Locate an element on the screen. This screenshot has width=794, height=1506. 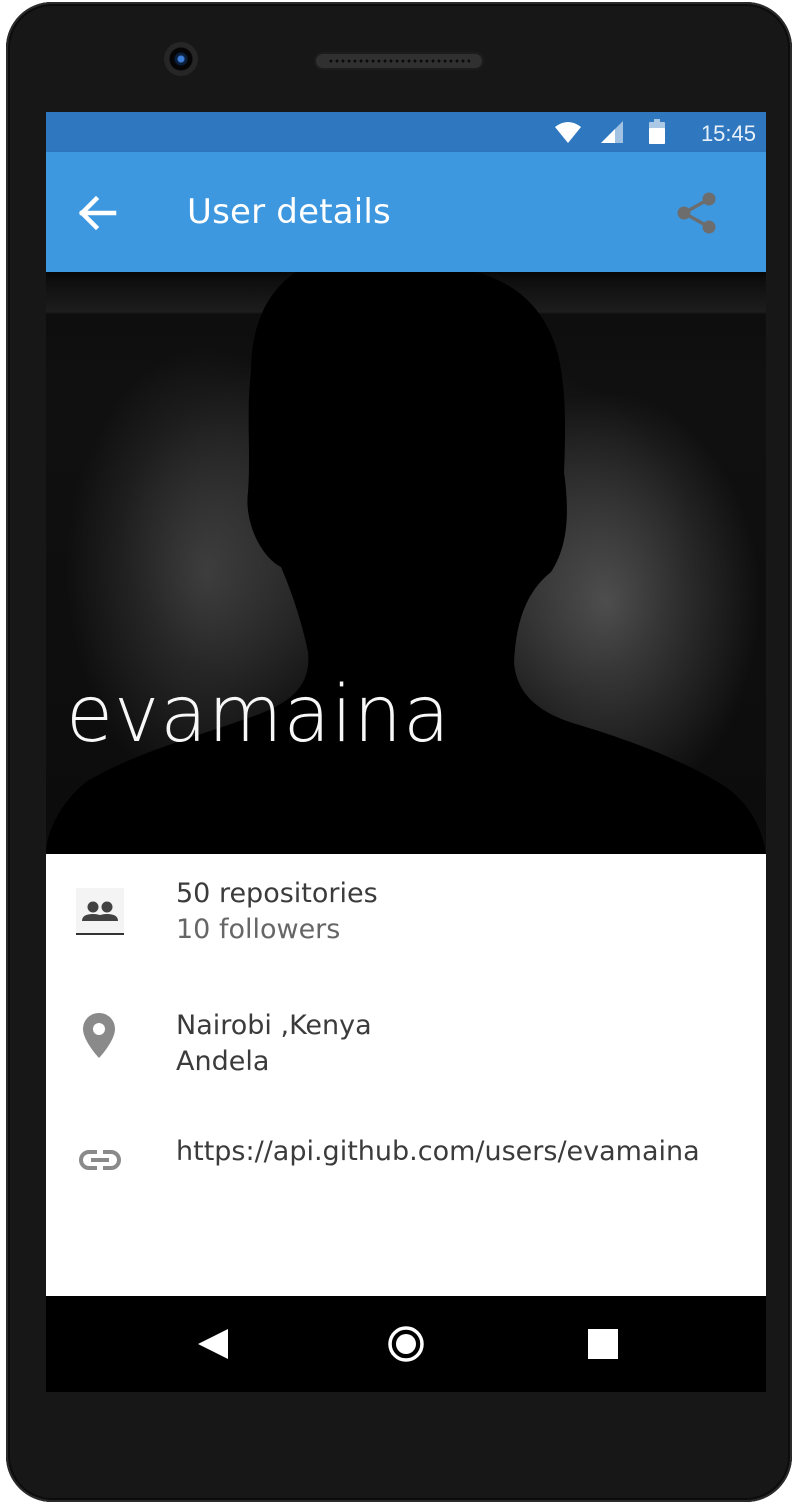
share-icon is located at coordinates (696, 213).